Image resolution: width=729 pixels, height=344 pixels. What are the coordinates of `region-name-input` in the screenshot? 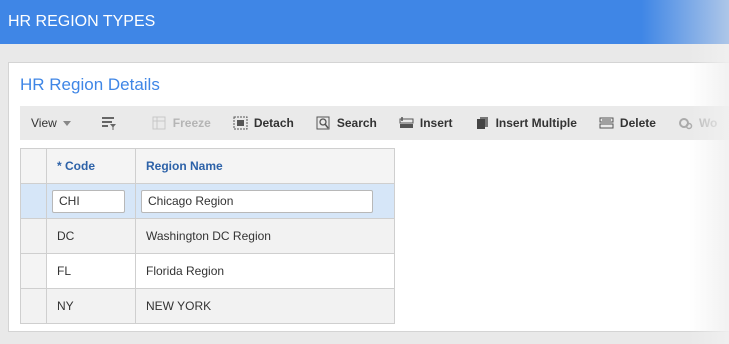 It's located at (257, 201).